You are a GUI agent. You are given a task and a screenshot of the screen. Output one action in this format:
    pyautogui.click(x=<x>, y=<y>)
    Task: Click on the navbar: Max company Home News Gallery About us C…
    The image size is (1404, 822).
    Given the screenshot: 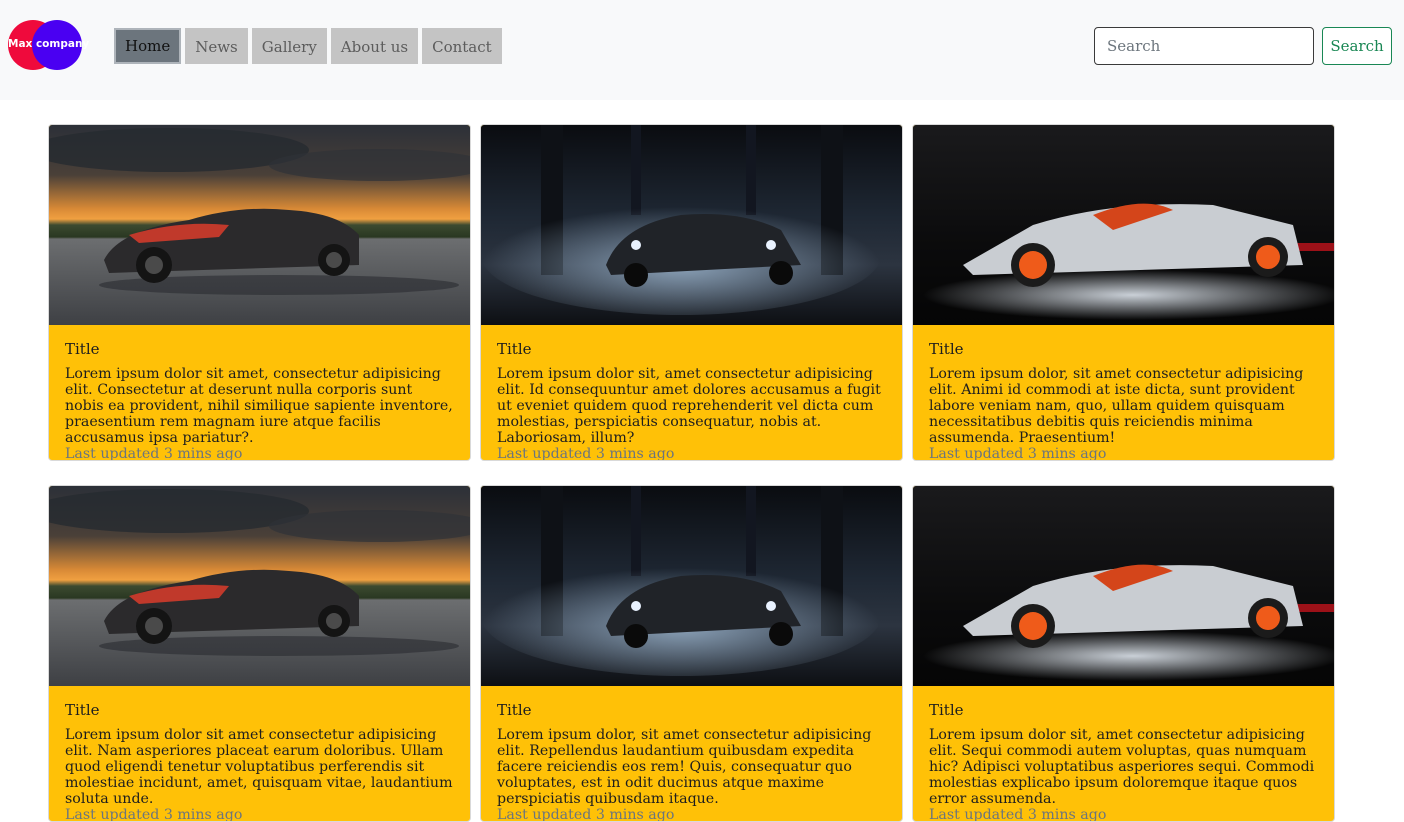 What is the action you would take?
    pyautogui.click(x=702, y=50)
    